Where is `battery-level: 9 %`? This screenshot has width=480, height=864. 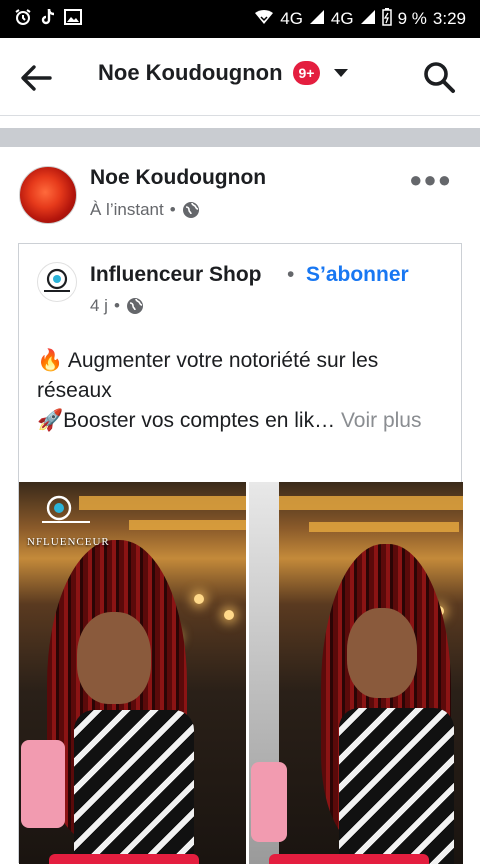
battery-level: 9 % is located at coordinates (412, 18).